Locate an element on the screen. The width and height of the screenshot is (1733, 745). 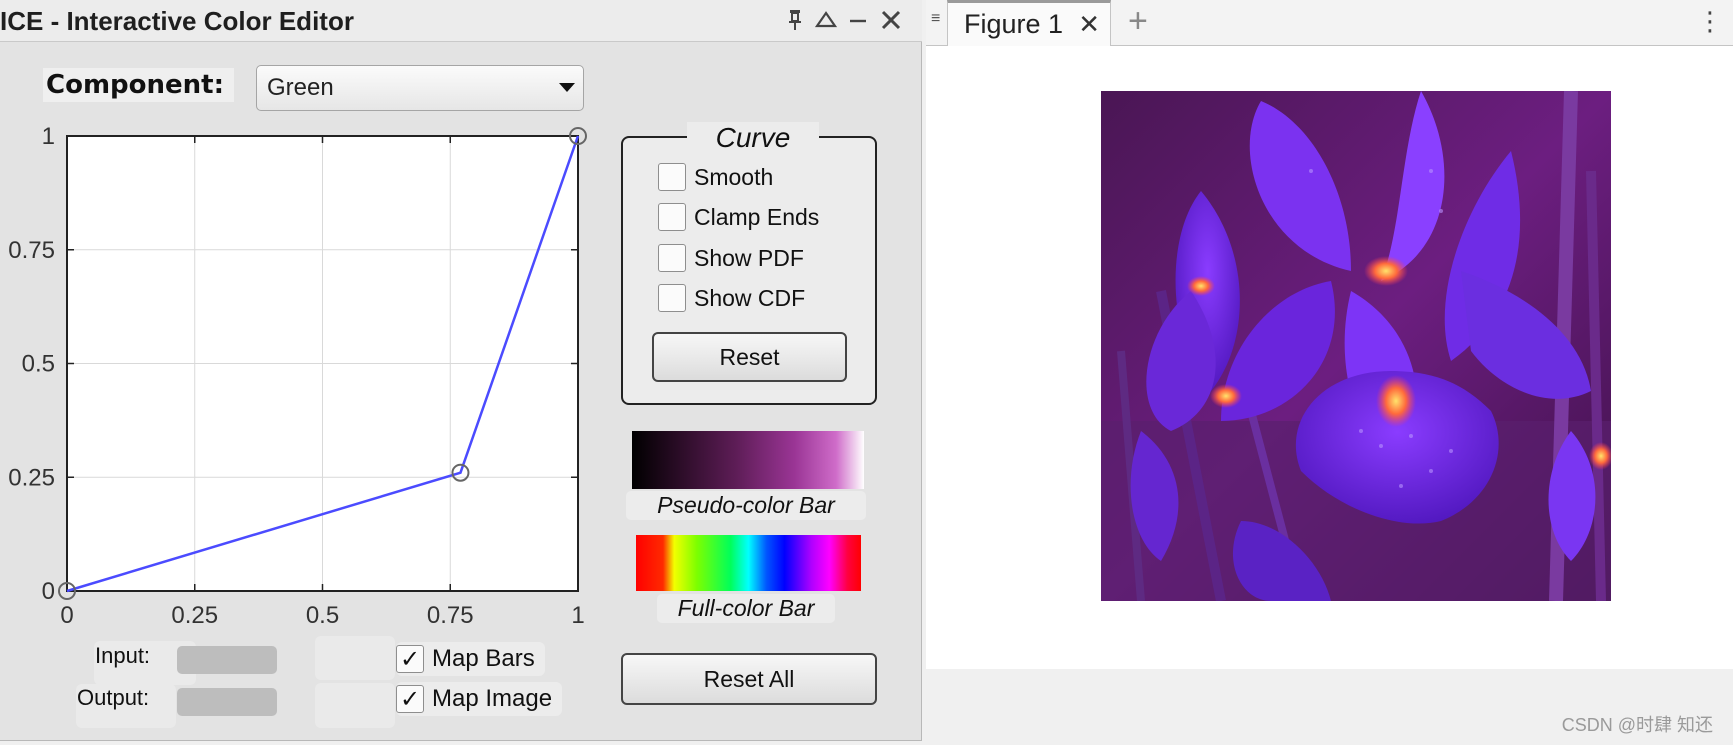
show-cdf-checkbox: Show CDF is located at coordinates (731, 298).